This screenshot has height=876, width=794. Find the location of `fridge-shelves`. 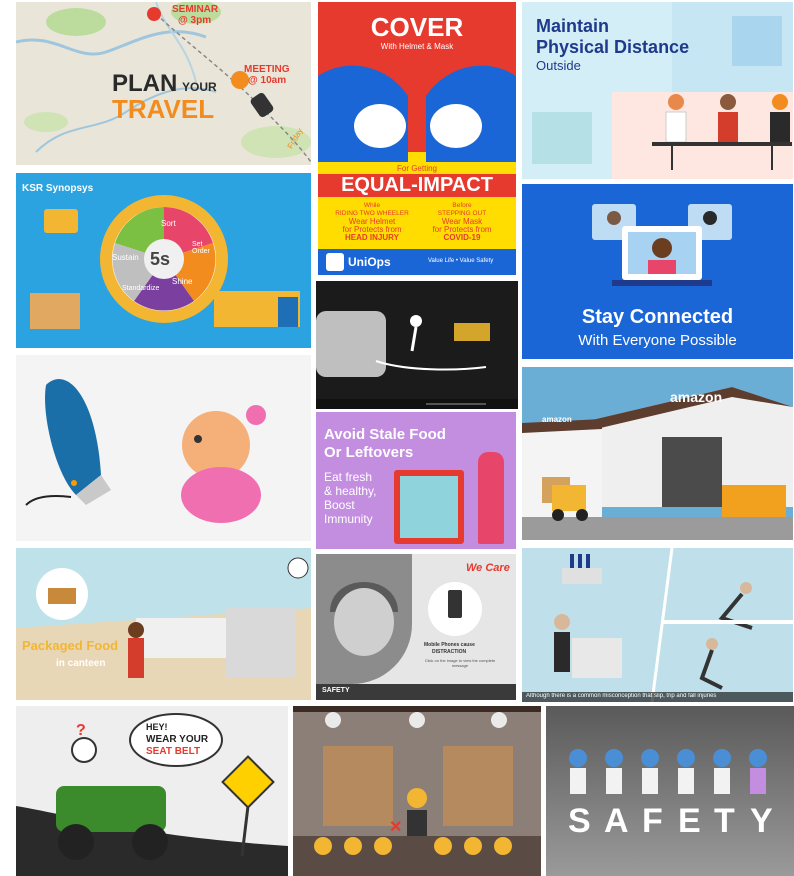

fridge-shelves is located at coordinates (429, 507).